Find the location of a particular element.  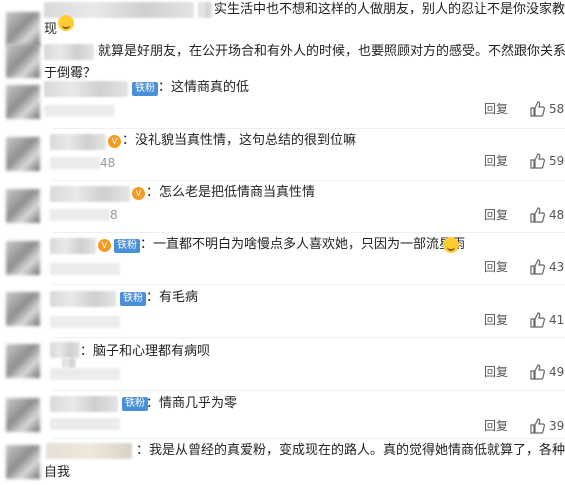

like-count: 58 is located at coordinates (557, 109).